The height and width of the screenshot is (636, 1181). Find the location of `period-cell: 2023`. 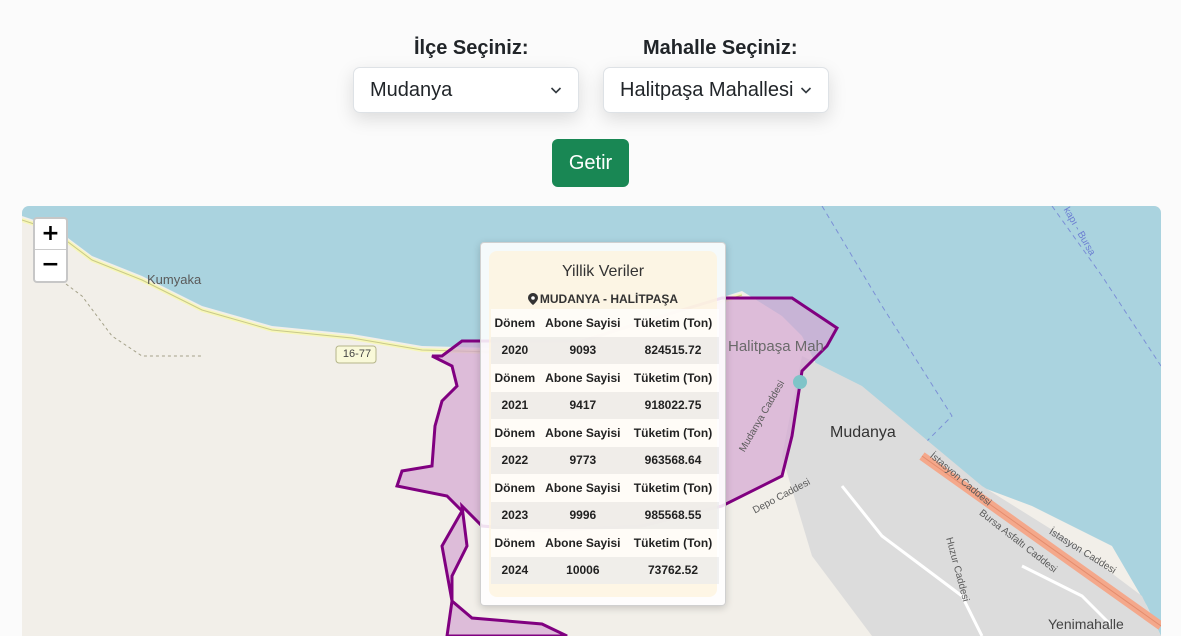

period-cell: 2023 is located at coordinates (515, 515).